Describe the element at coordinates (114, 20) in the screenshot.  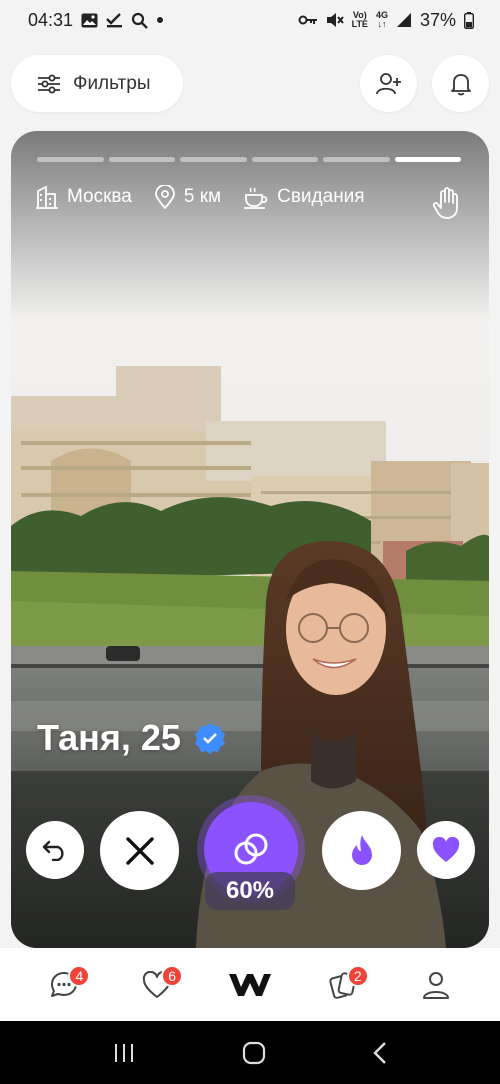
I see `download-check-icon` at that location.